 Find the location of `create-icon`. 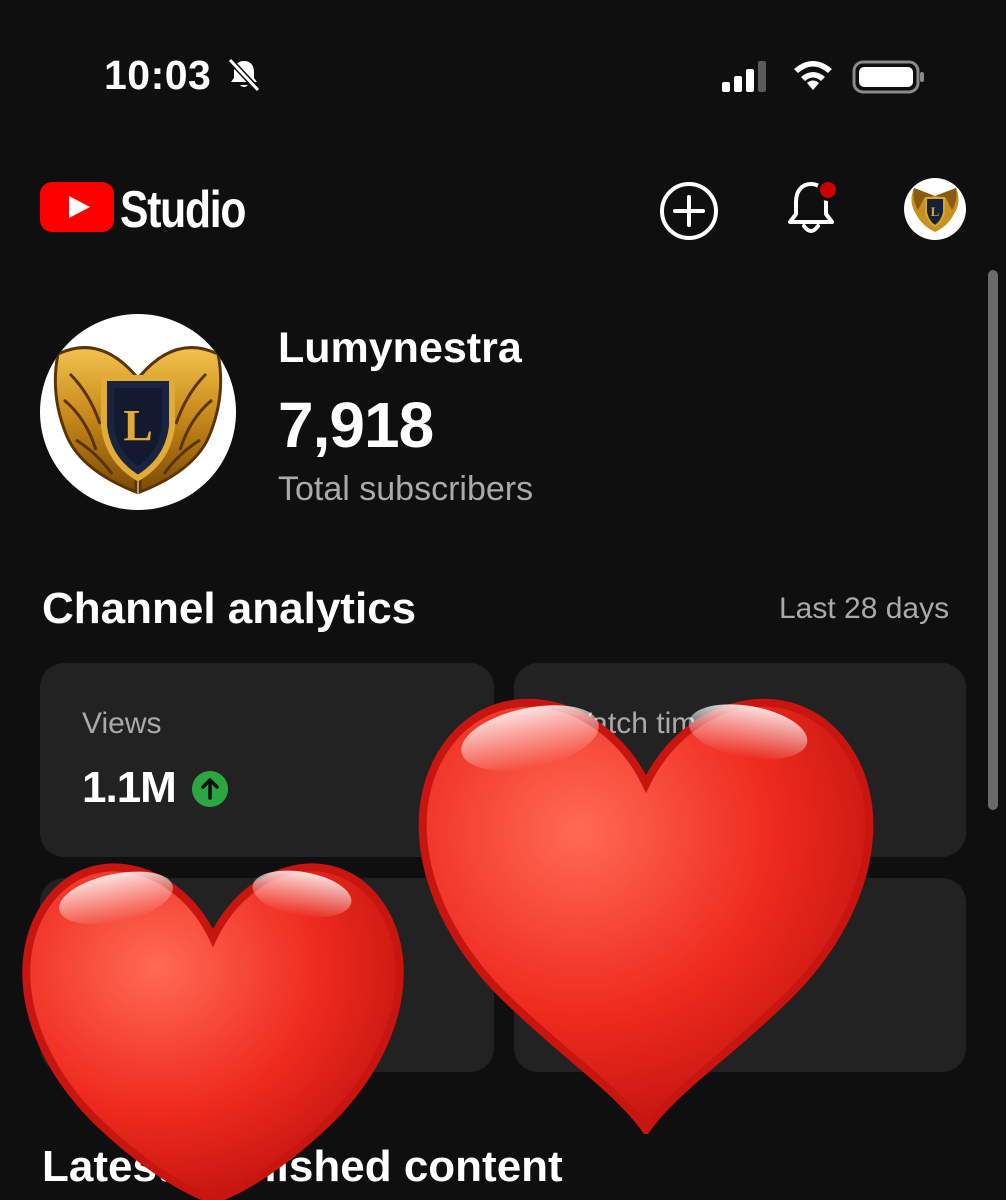

create-icon is located at coordinates (689, 211).